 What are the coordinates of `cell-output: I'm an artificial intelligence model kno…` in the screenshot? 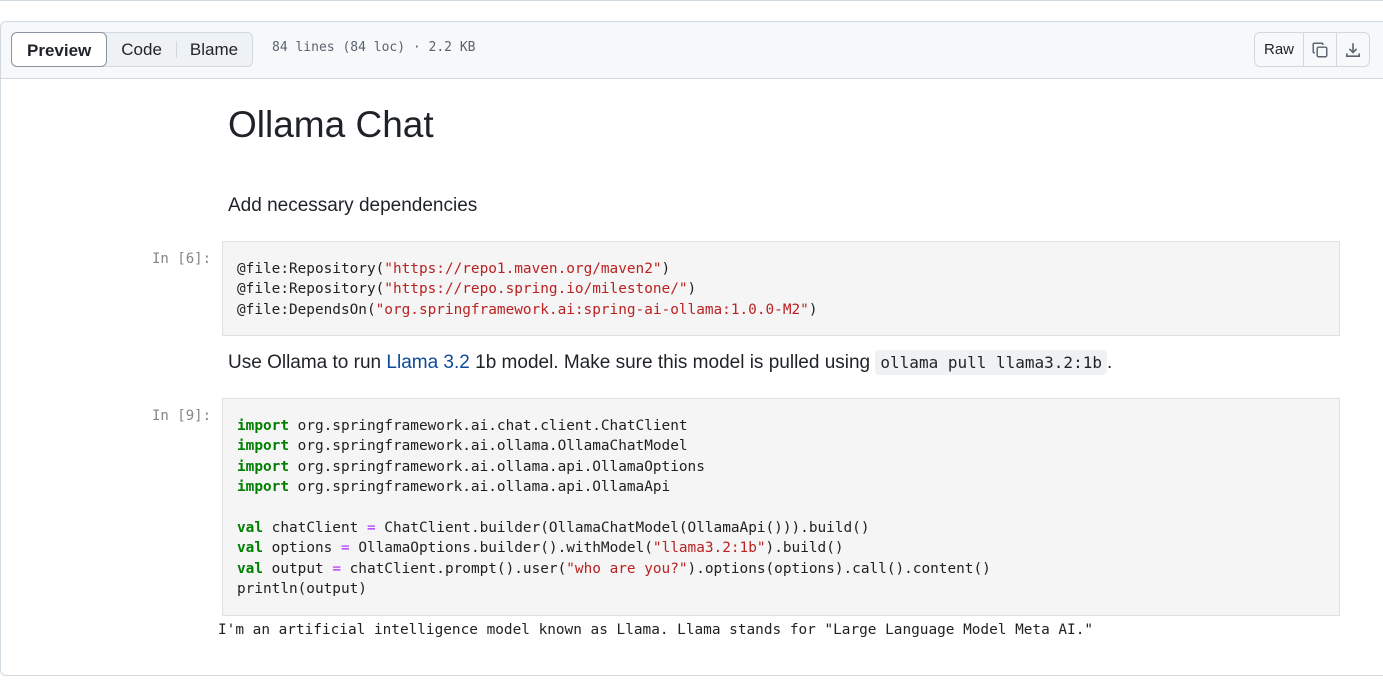 It's located at (656, 630).